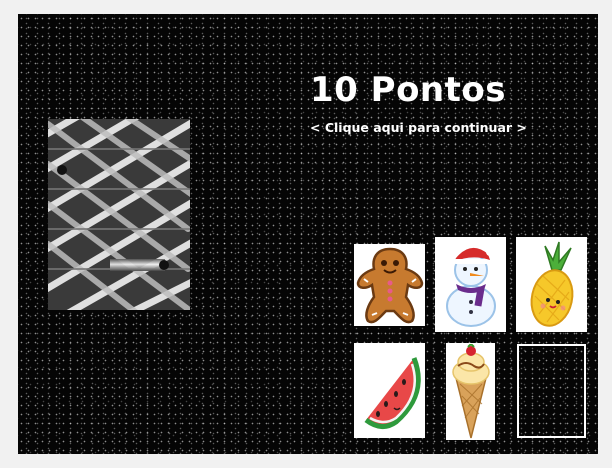 The height and width of the screenshot is (468, 612). Describe the element at coordinates (119, 214) in the screenshot. I see `puzzle-image` at that location.